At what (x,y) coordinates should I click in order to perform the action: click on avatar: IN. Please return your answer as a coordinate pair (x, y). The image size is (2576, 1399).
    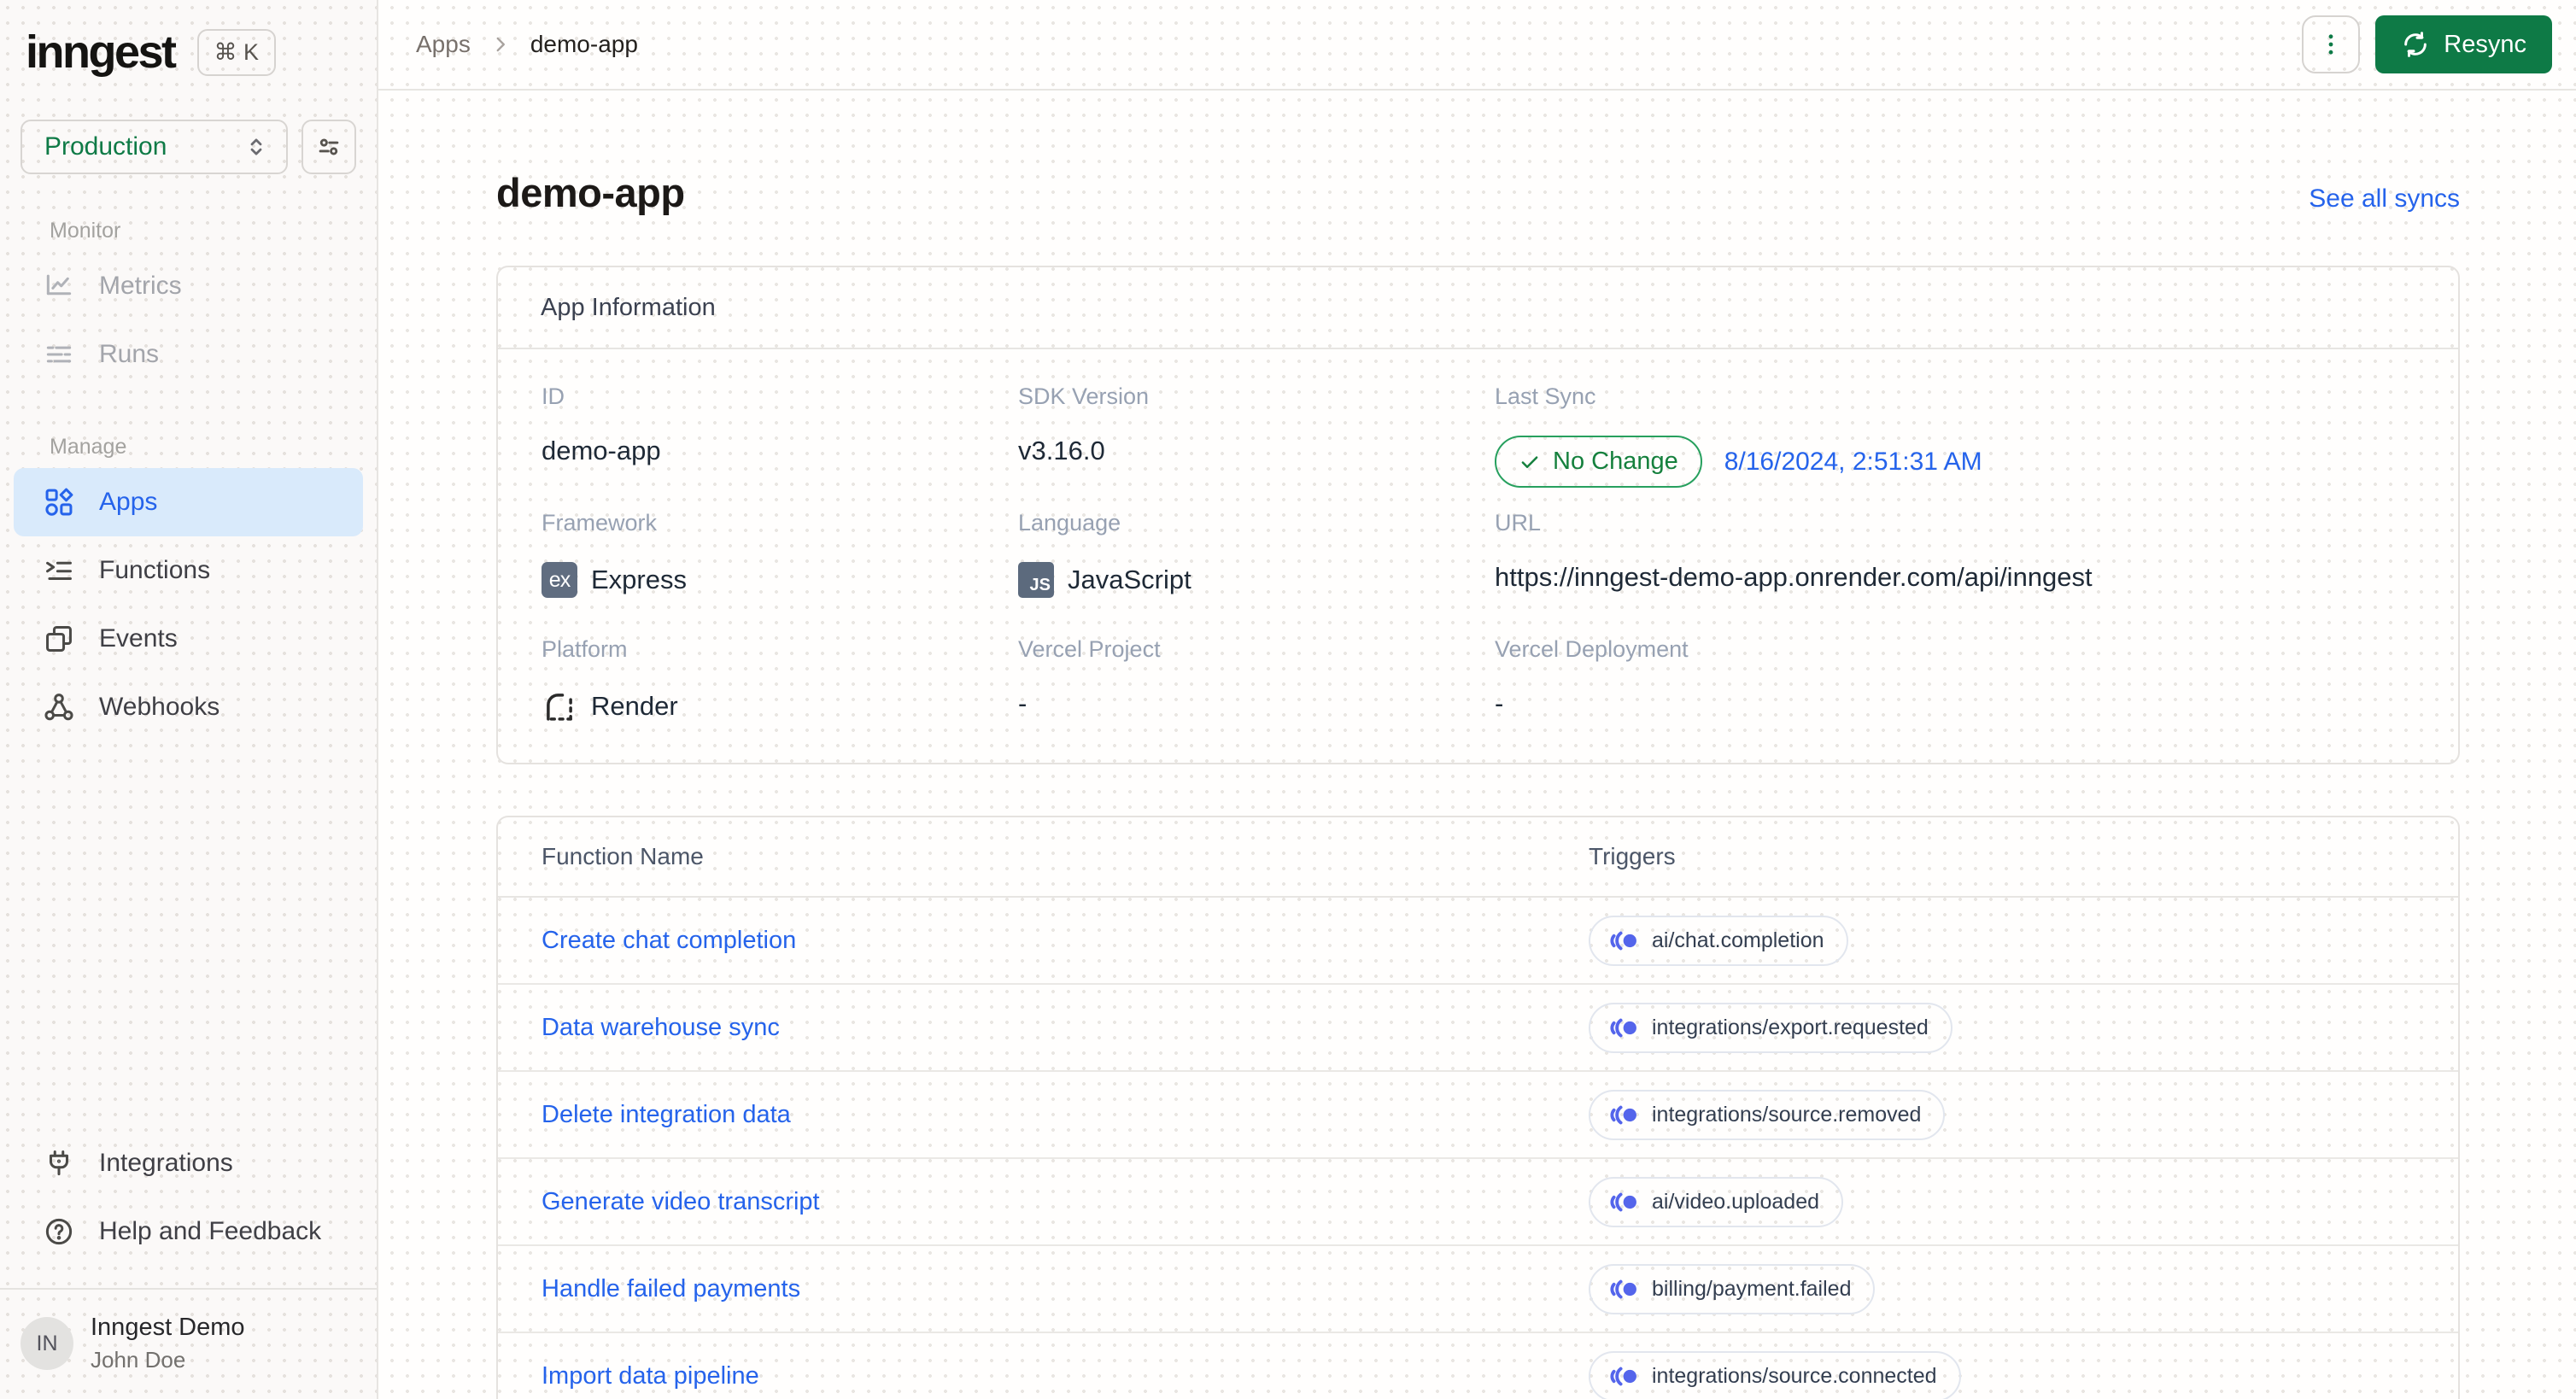
    Looking at the image, I should click on (46, 1343).